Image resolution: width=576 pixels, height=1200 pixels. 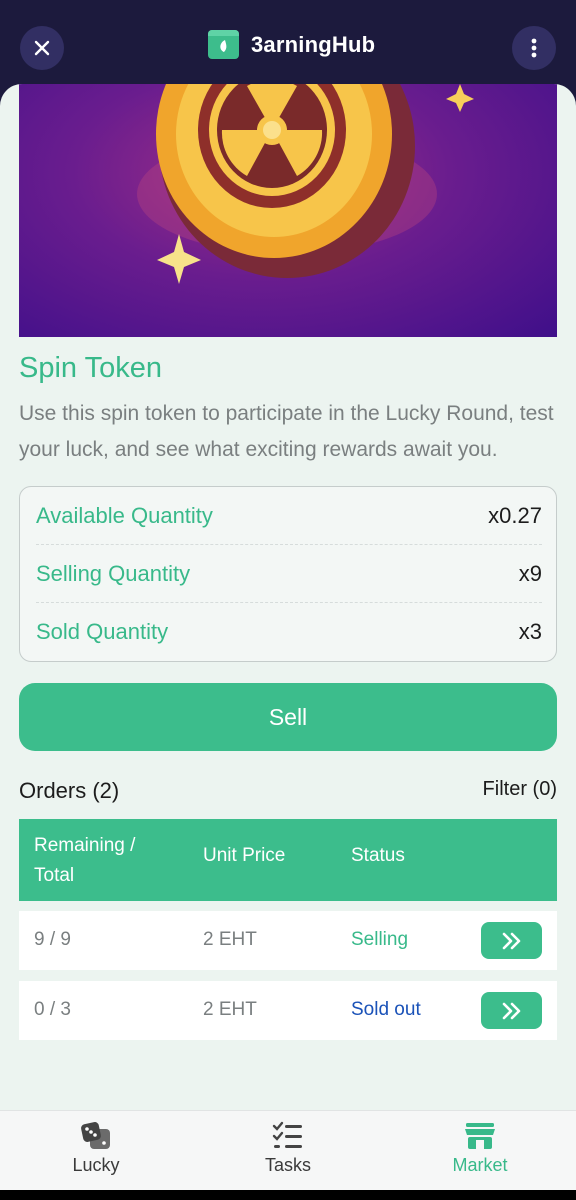 What do you see at coordinates (95, 1135) in the screenshot?
I see `dice-icon` at bounding box center [95, 1135].